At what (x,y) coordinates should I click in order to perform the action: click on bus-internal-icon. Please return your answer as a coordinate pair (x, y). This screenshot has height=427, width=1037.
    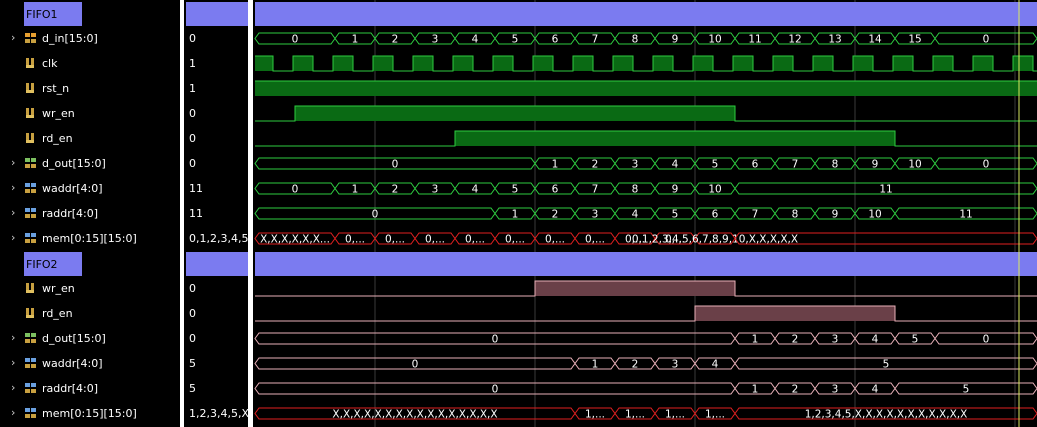
    Looking at the image, I should click on (30, 213).